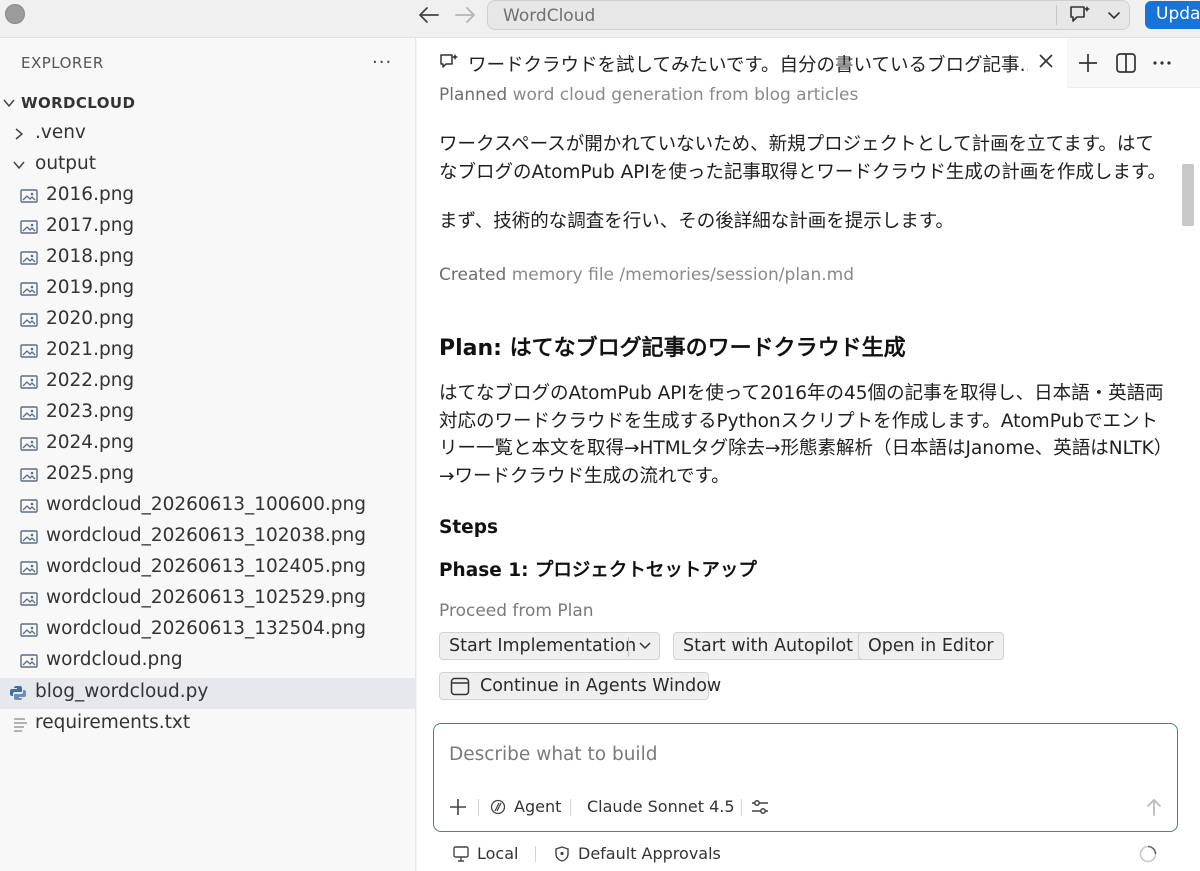  I want to click on tree-folder-output: output, so click(208, 165).